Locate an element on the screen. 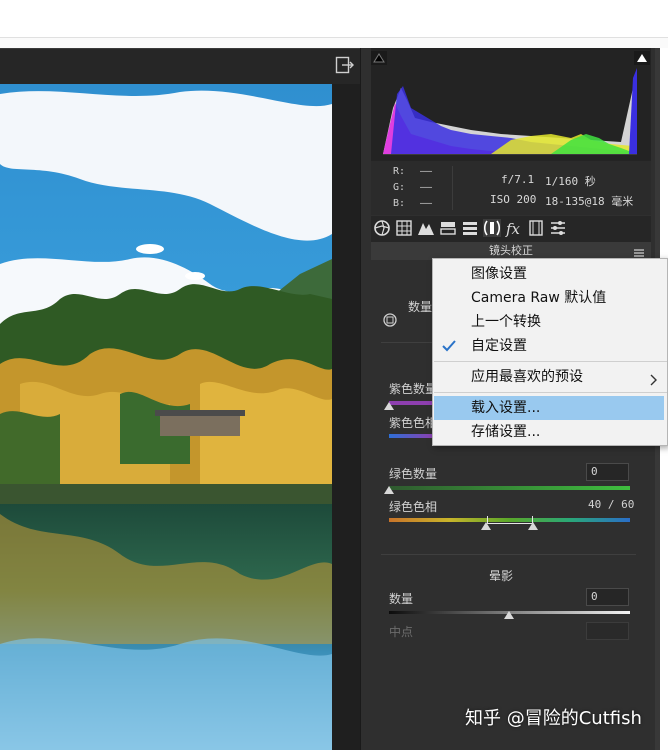 The image size is (668, 750). purple-amount-label: 紫色数量 is located at coordinates (413, 389).